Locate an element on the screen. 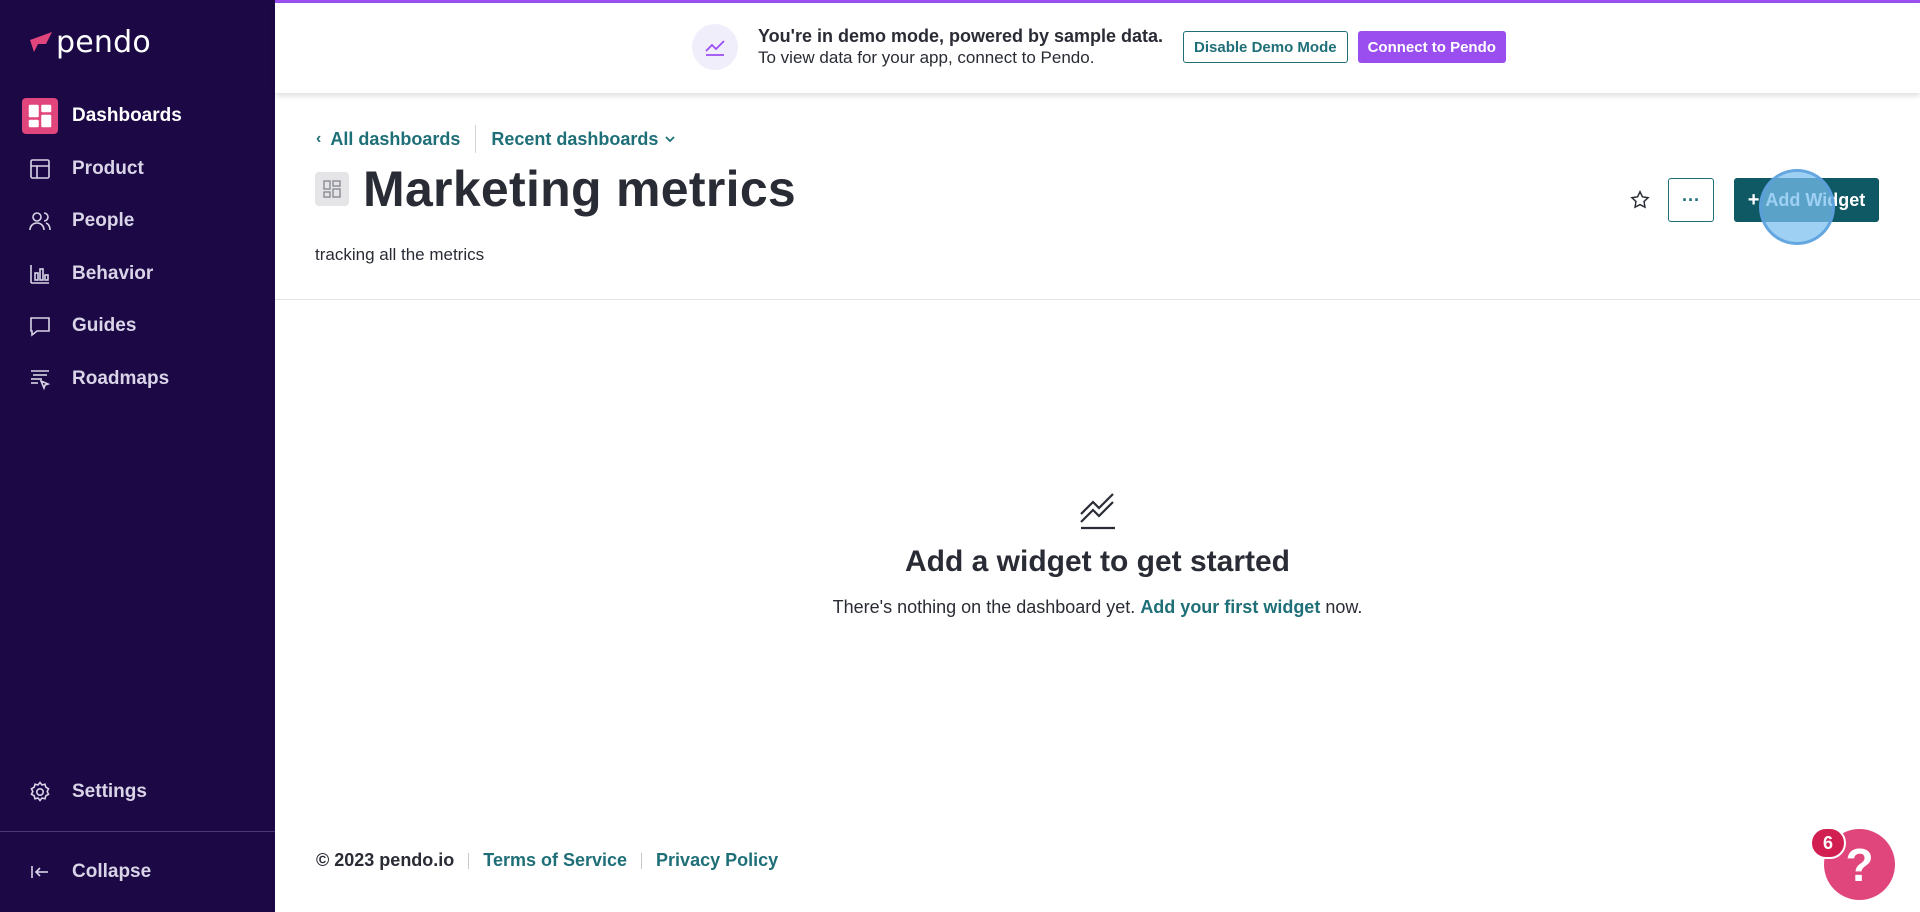 This screenshot has height=912, width=1920. terms-link: Terms of Service is located at coordinates (555, 860).